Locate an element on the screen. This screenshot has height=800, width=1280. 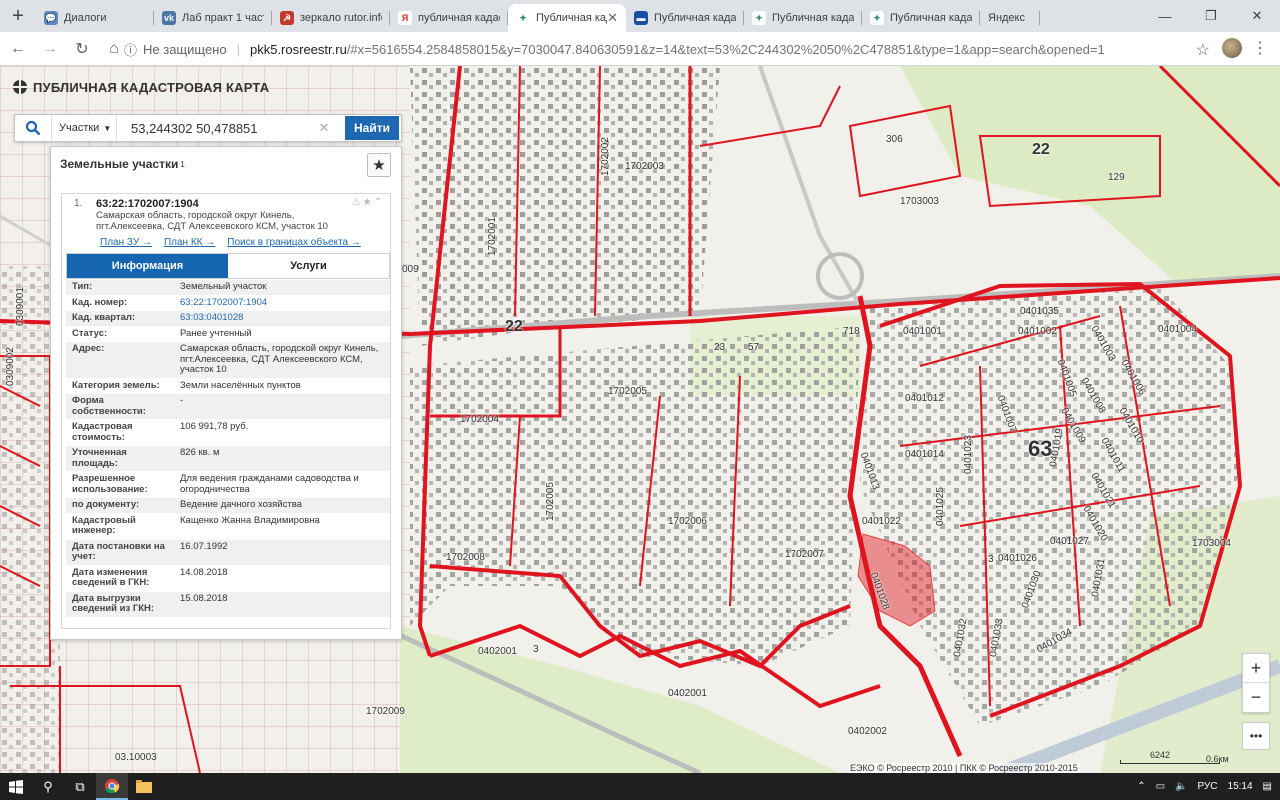
browser-tab: ✦ Публичная кадаст✕ is located at coordinates (567, 18).